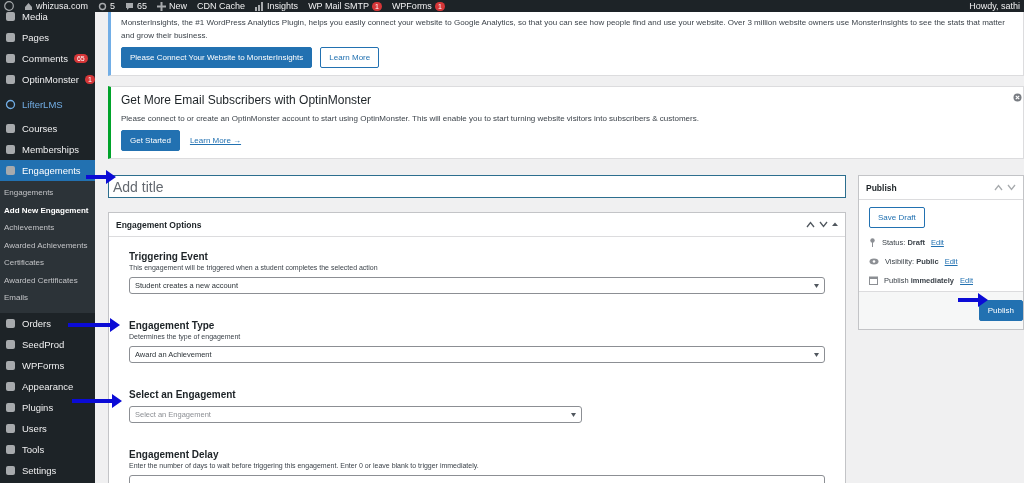  Describe the element at coordinates (1000, 310) in the screenshot. I see `publish-button: Publish` at that location.